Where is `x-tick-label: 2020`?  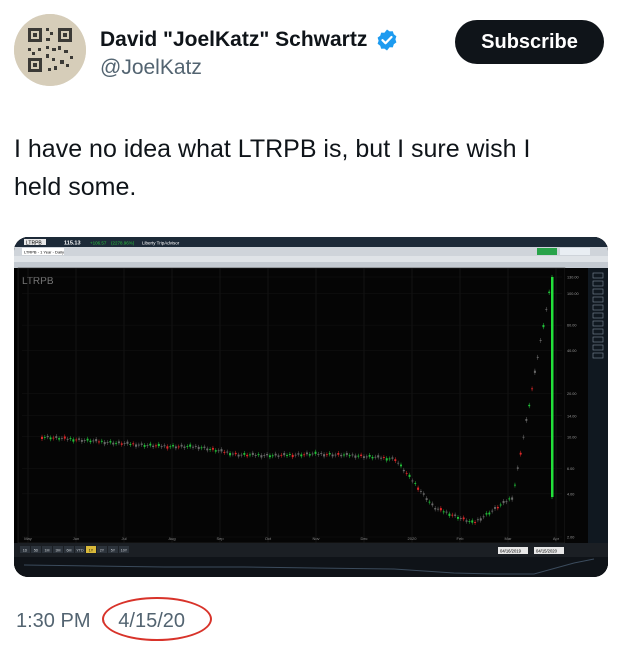
x-tick-label: 2020 is located at coordinates (413, 538).